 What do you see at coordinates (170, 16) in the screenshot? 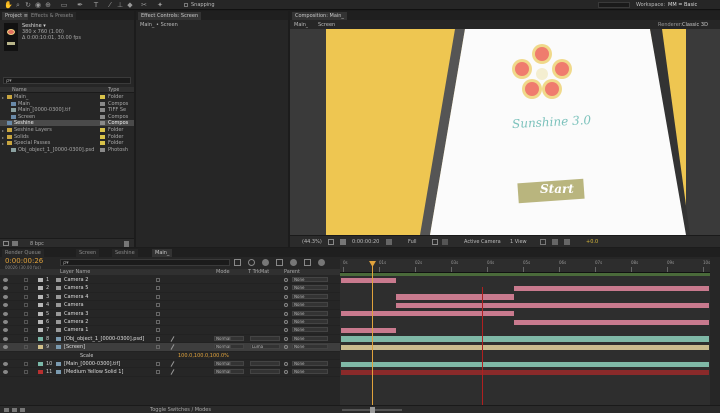
I see `tab-effect-controls: Effect Controls: Screen` at bounding box center [170, 16].